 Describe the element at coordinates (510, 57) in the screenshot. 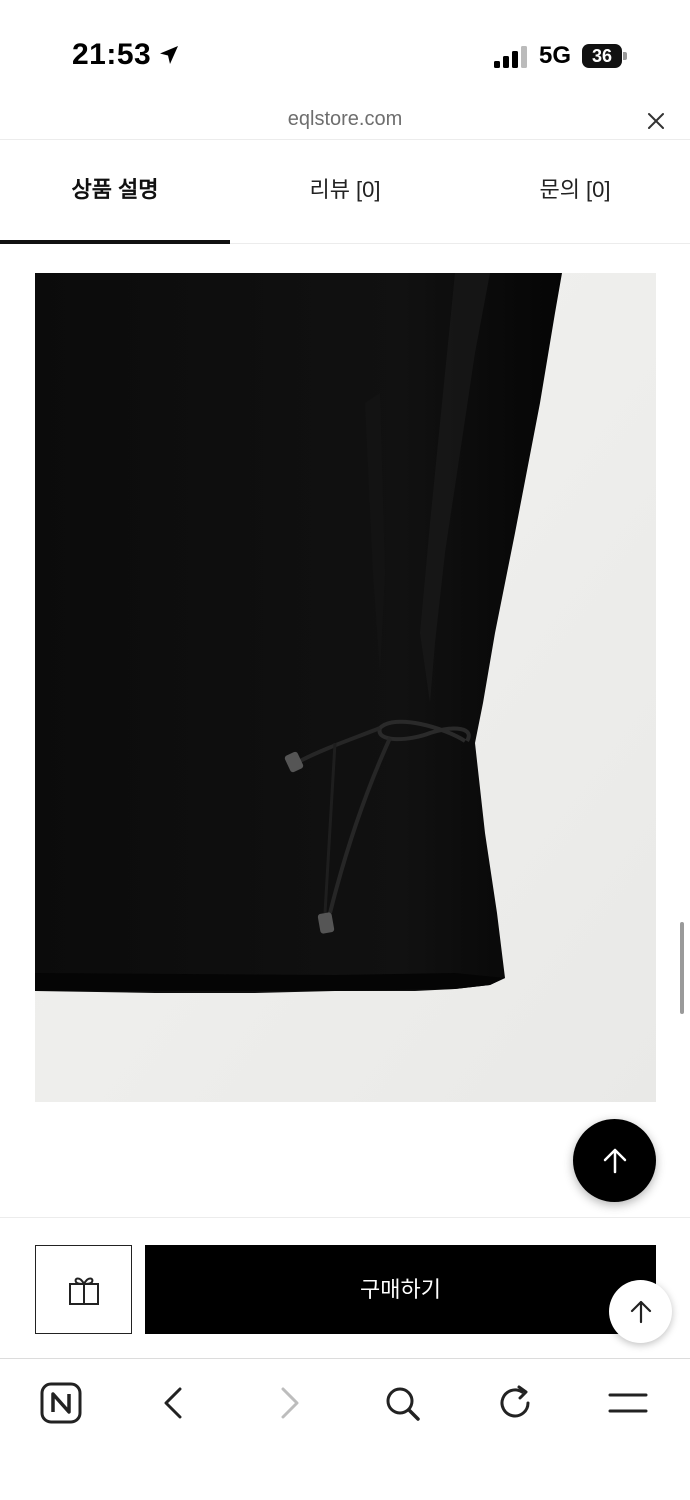

I see `cellular-signal-icon` at that location.